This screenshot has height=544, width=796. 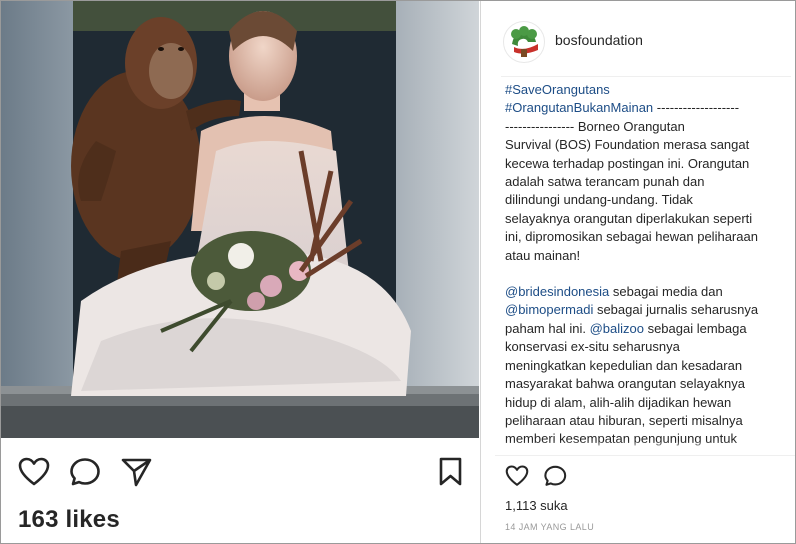 I want to click on caption-text-segment: sebagai media dan, so click(x=666, y=292).